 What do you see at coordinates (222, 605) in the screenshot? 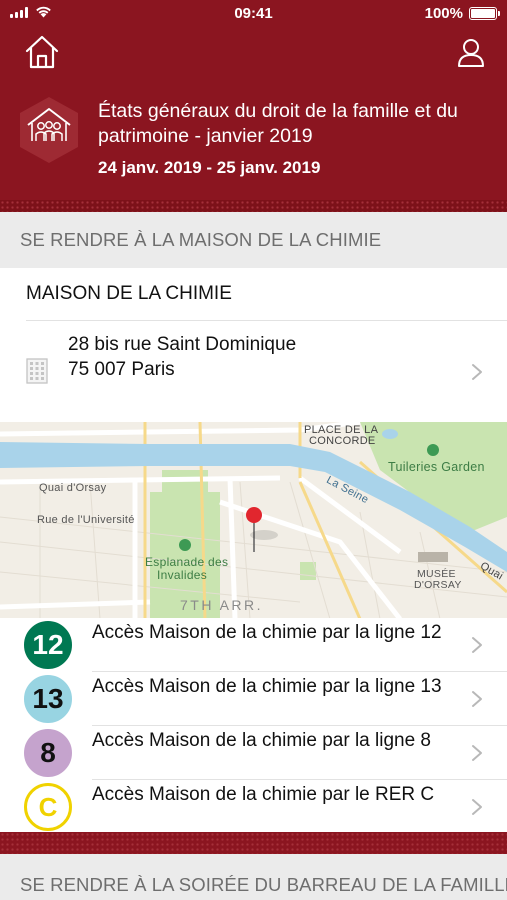
I see `map-label-arrondissement: 7TH ARR.` at bounding box center [222, 605].